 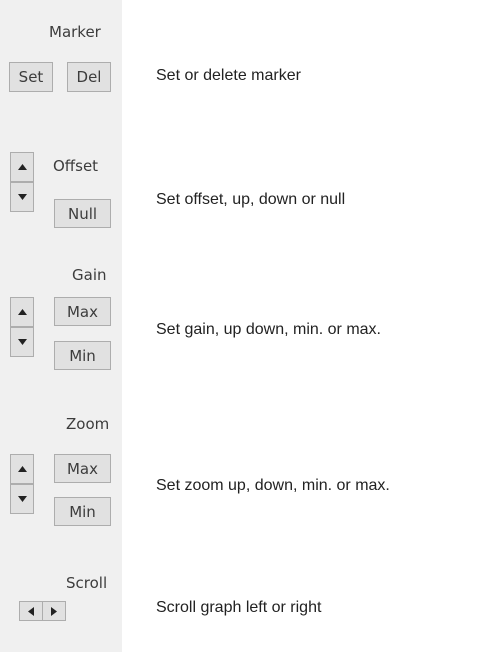 What do you see at coordinates (82, 213) in the screenshot?
I see `offset-null-button: Null` at bounding box center [82, 213].